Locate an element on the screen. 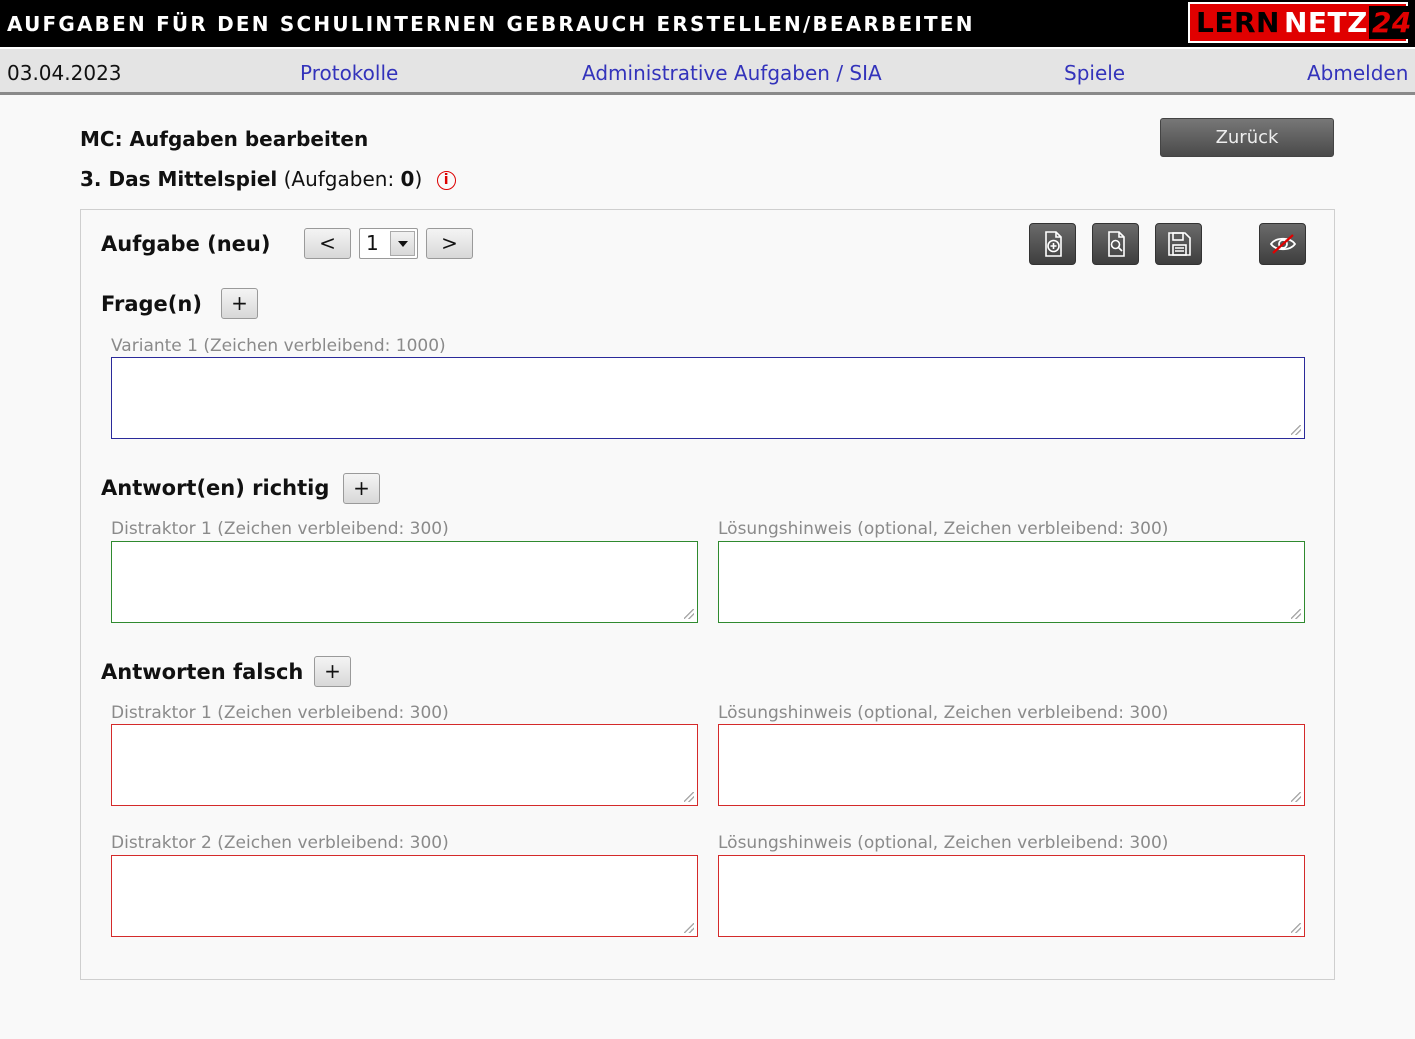 The height and width of the screenshot is (1039, 1415). questions-label: Frage(n) is located at coordinates (151, 304).